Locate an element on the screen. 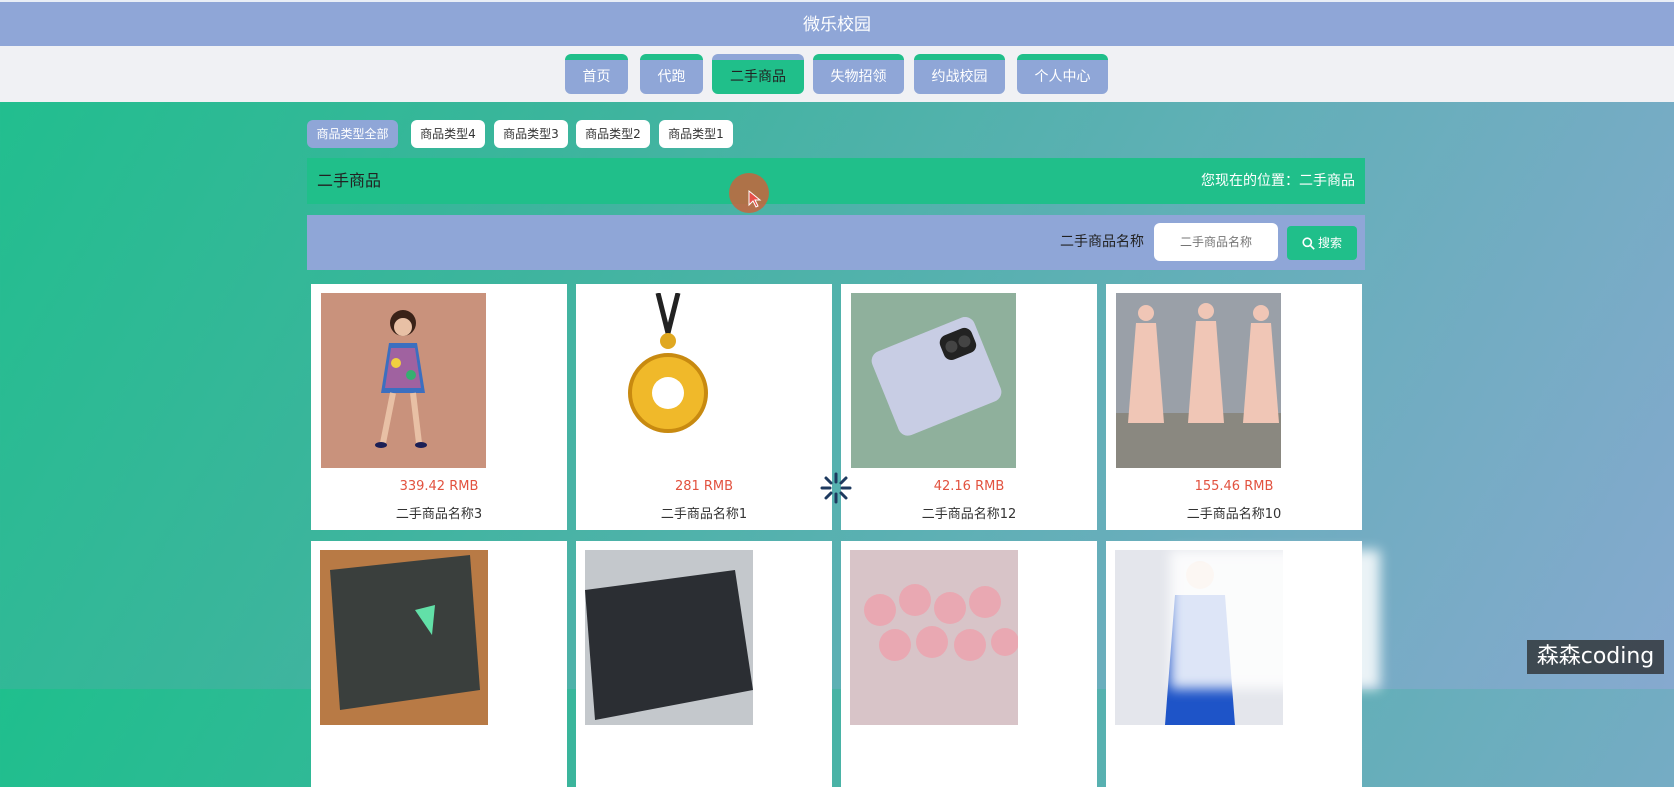  product-card: 281 RMB 二手商品名称1 is located at coordinates (704, 407).